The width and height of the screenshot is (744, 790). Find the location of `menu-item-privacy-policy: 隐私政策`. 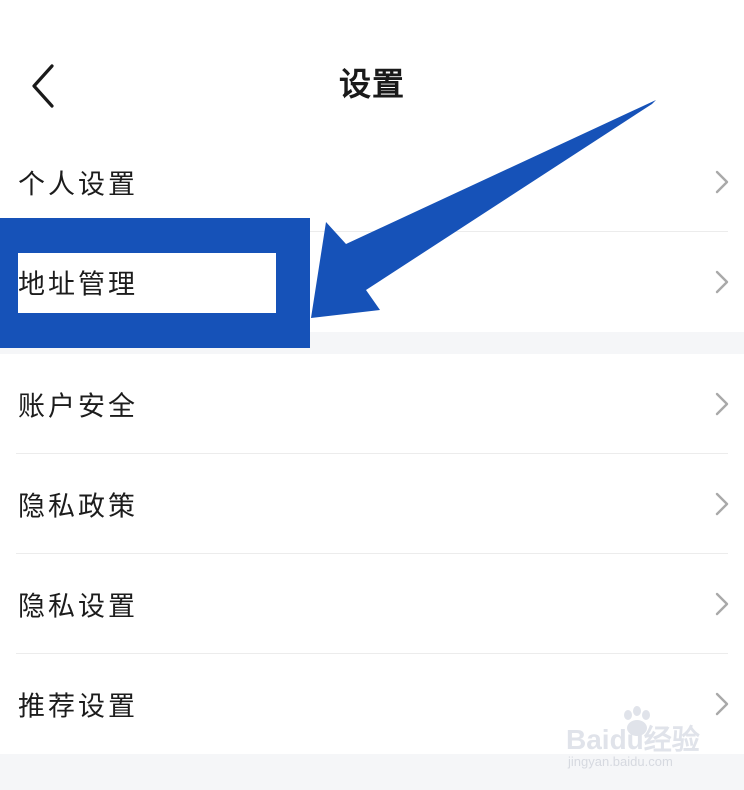

menu-item-privacy-policy: 隐私政策 is located at coordinates (372, 504).